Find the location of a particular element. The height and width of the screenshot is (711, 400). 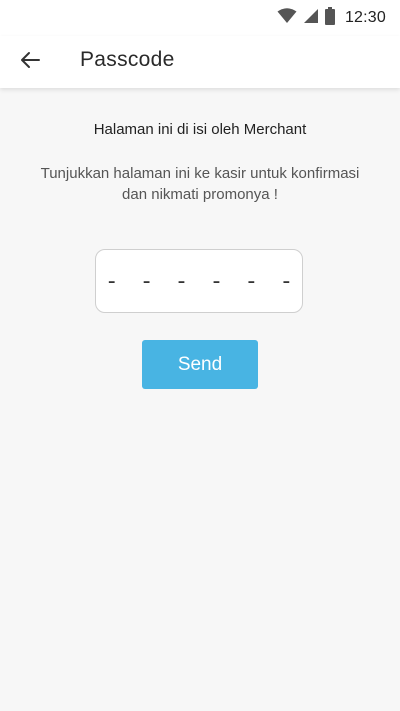

page-title: Passcode is located at coordinates (127, 59).